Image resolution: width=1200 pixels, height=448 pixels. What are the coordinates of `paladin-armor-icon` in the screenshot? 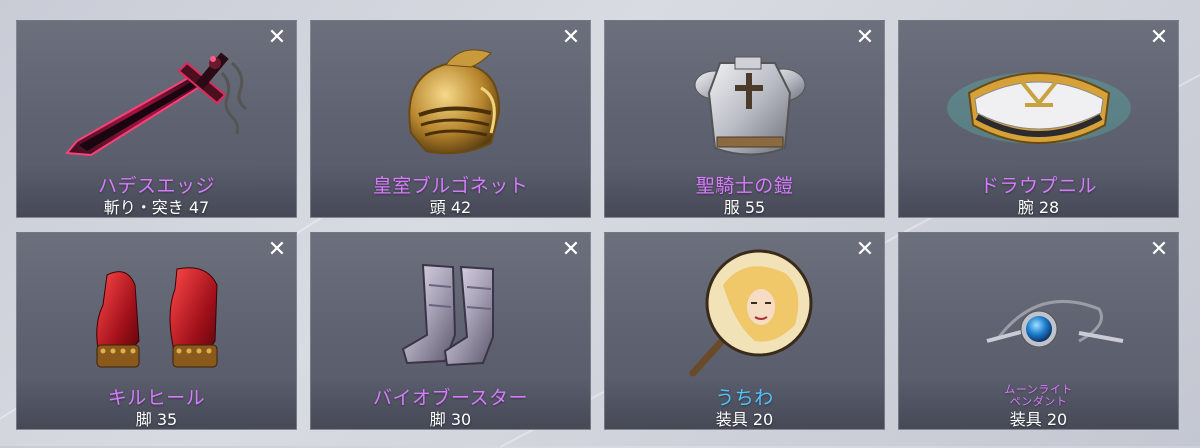 It's located at (744, 102).